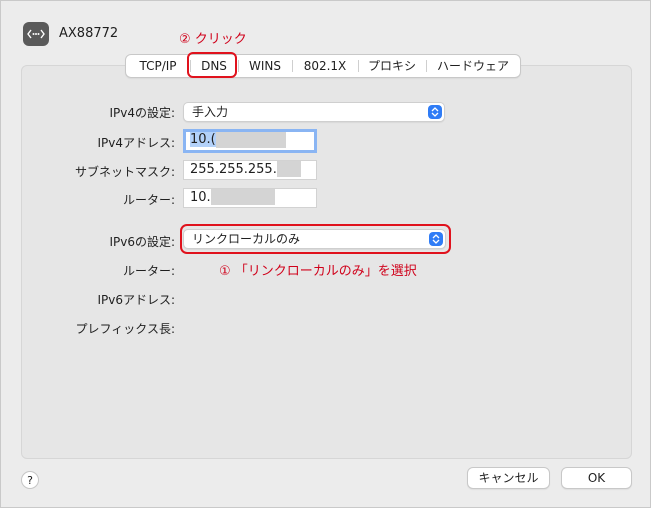 The image size is (651, 508). I want to click on ipv6-router-label: ルーター:, so click(148, 271).